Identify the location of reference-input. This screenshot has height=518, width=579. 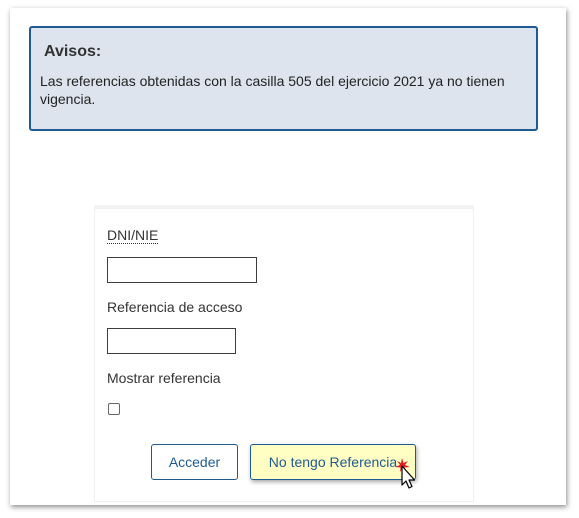
(171, 341).